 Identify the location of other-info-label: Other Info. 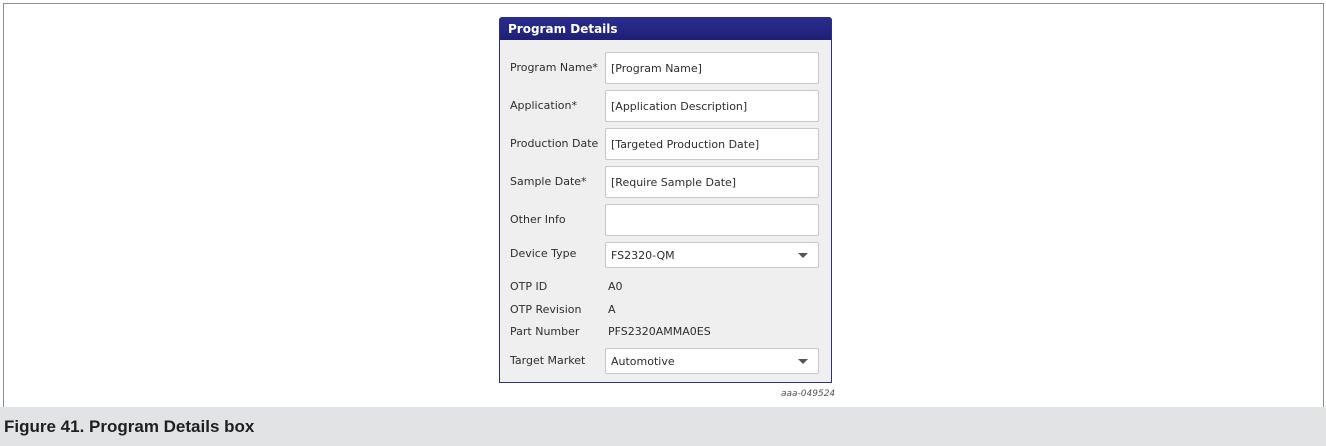
(538, 219).